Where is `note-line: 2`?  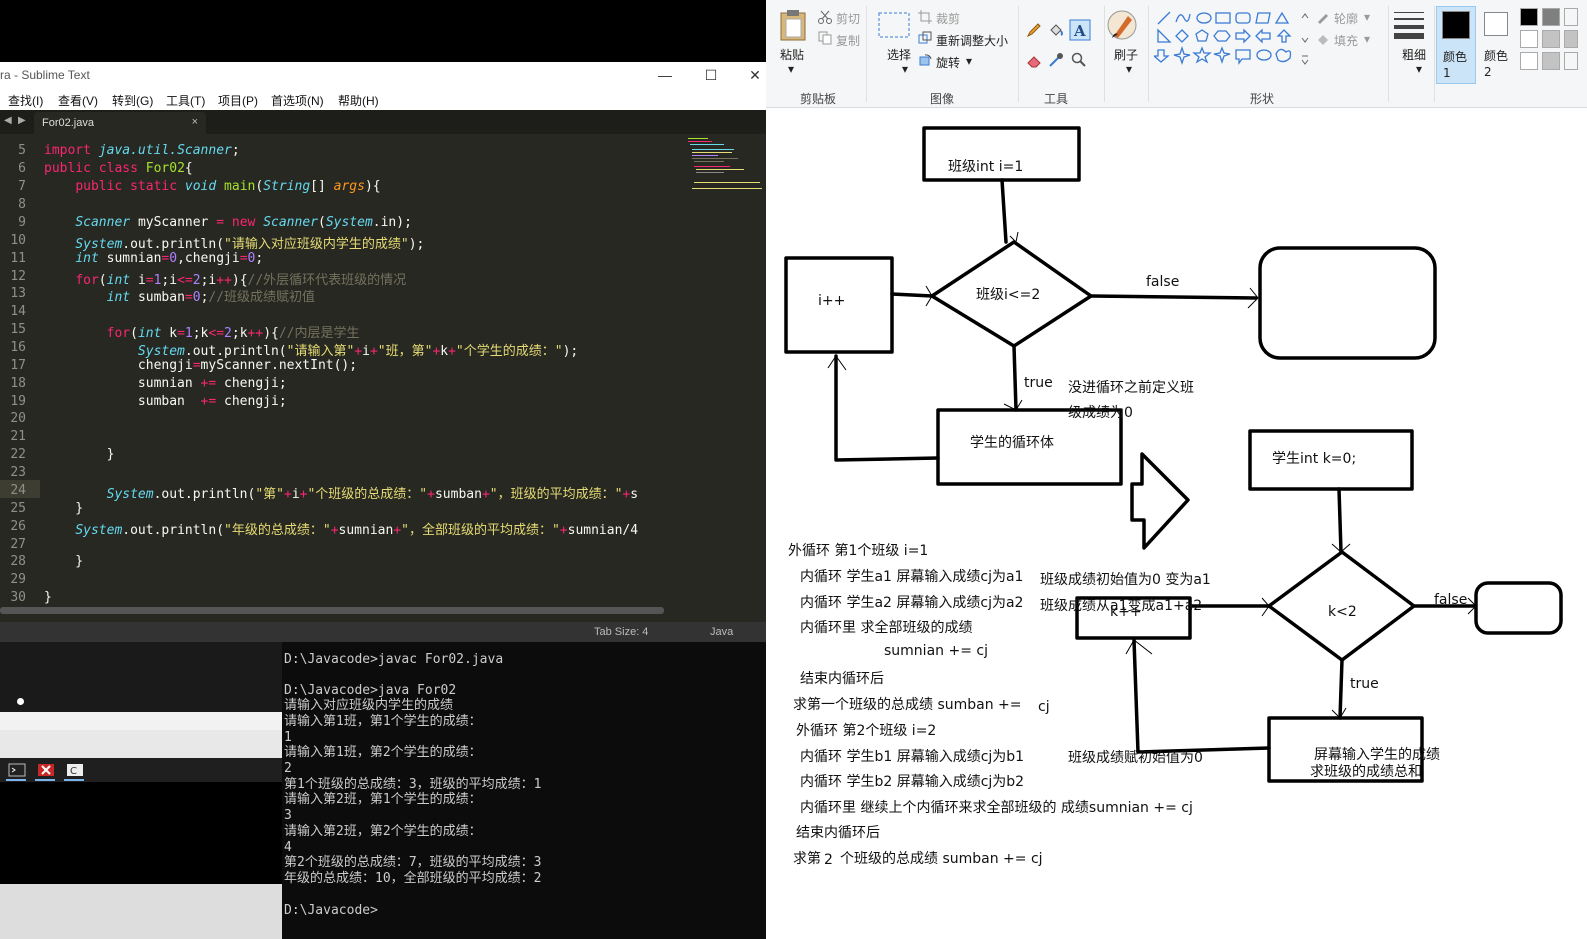 note-line: 2 is located at coordinates (828, 860).